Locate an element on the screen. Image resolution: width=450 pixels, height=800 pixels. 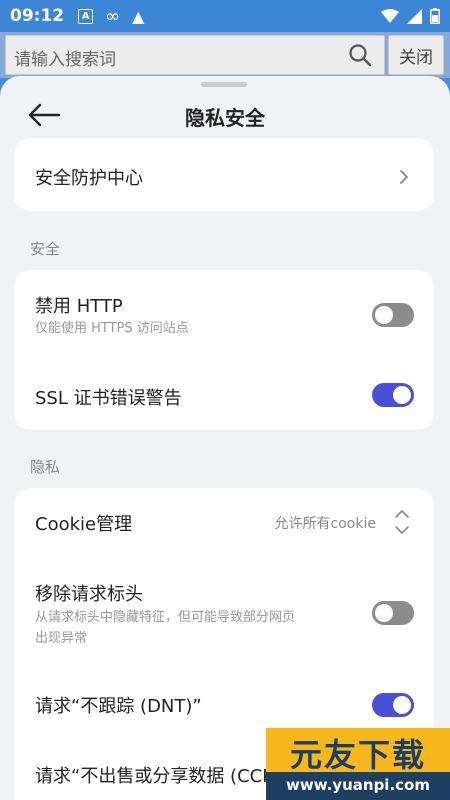
close-button: 关闭 is located at coordinates (416, 55).